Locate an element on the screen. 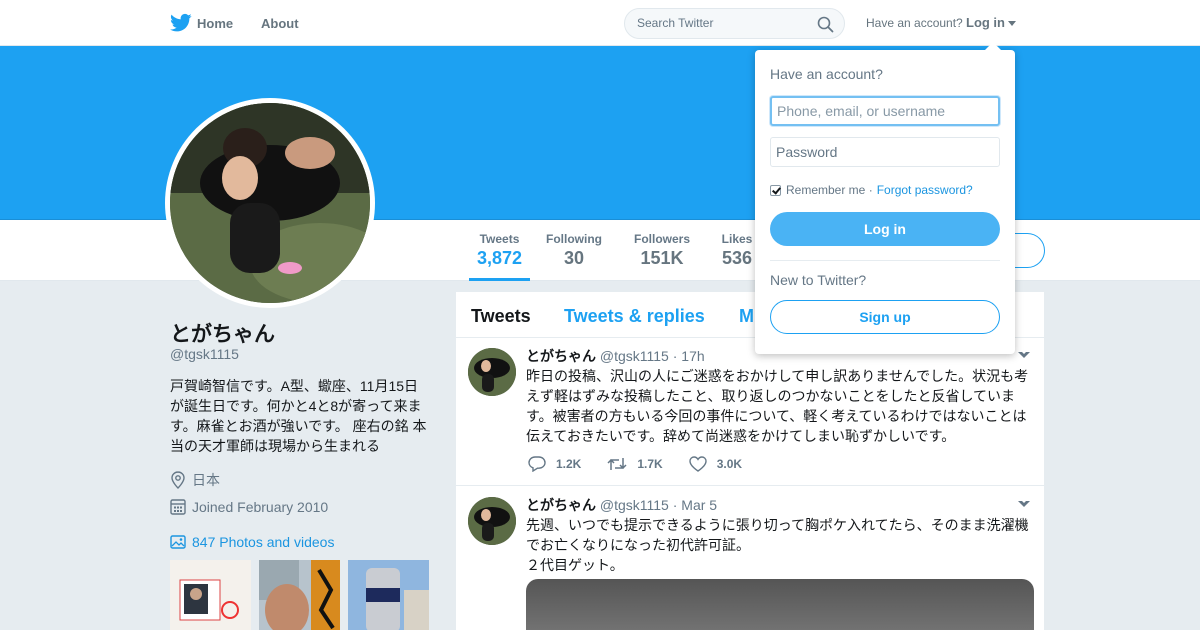 This screenshot has height=630, width=1200. stat-value: 3,872 is located at coordinates (499, 258).